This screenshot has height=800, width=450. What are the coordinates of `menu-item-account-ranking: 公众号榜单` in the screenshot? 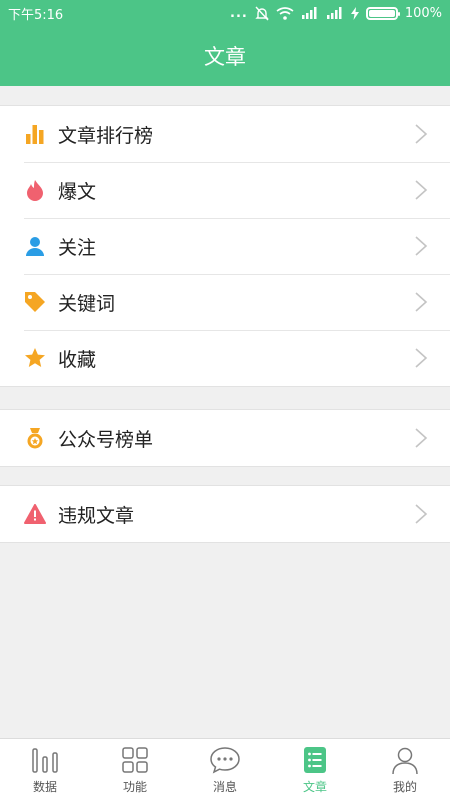 It's located at (225, 438).